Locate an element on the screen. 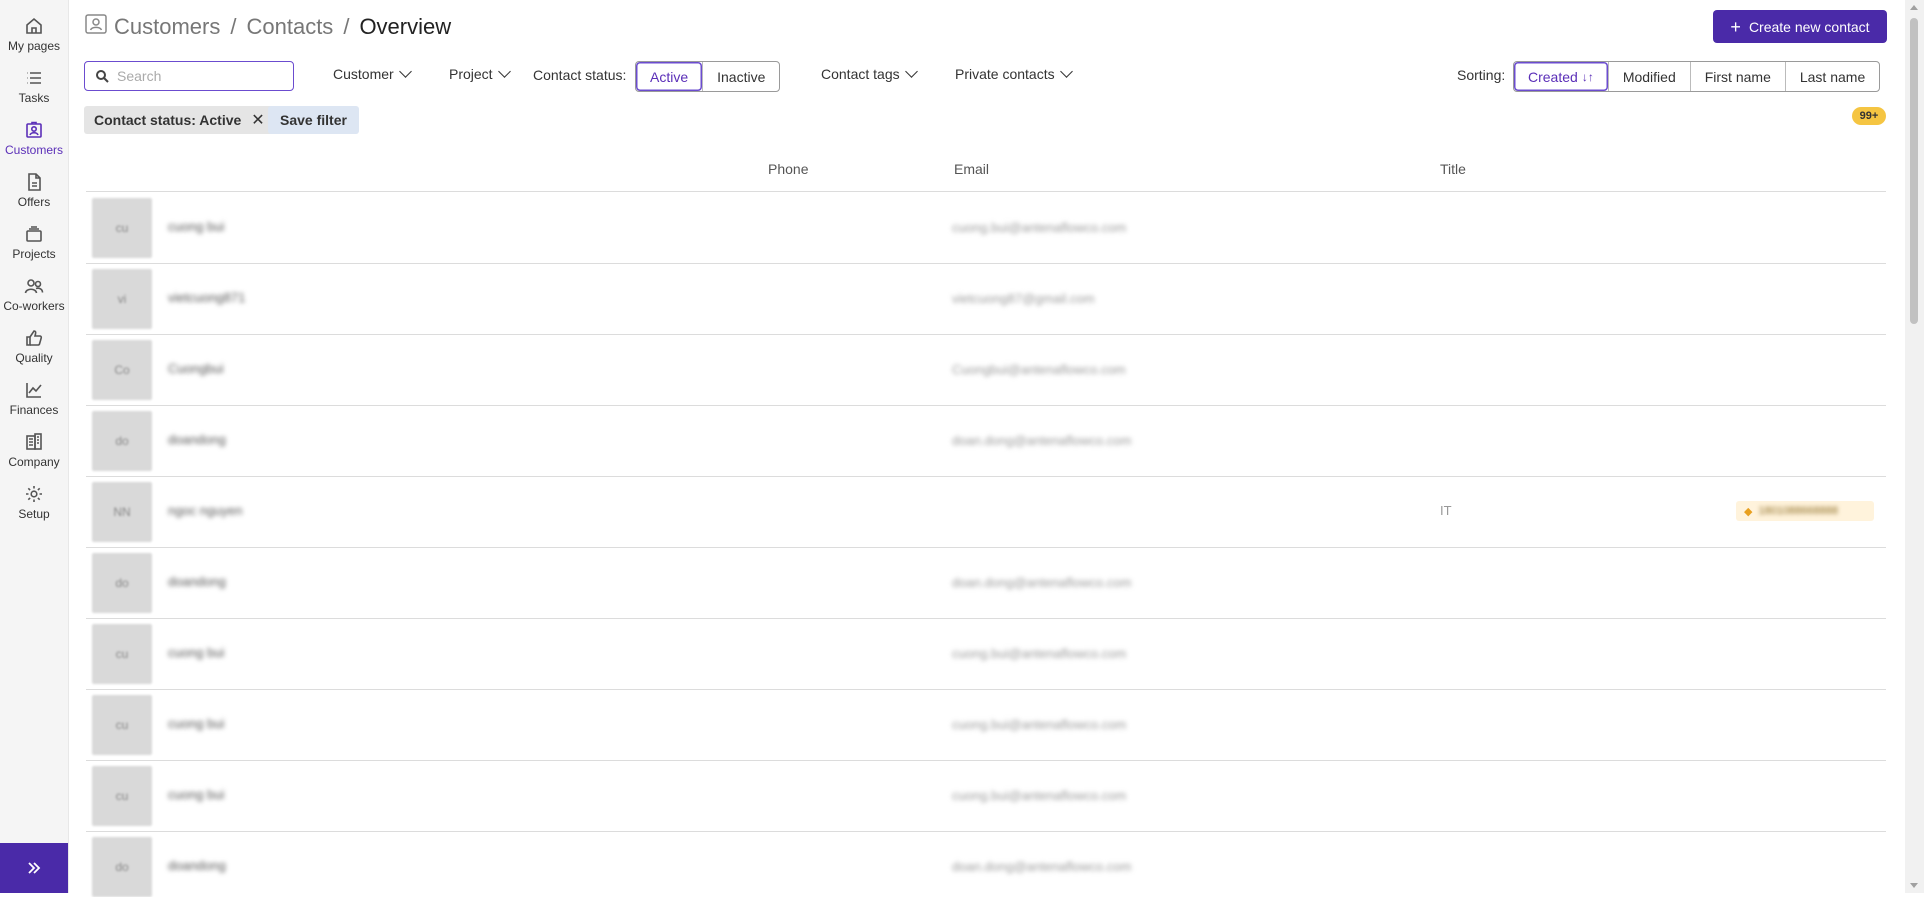 This screenshot has height=897, width=1924. private-contacts-label: Private contacts is located at coordinates (1005, 74).